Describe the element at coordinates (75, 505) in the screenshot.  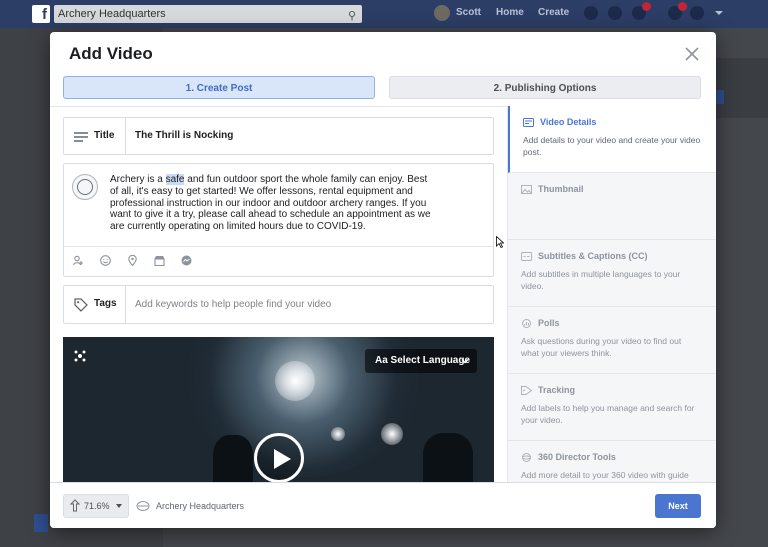
I see `upload-icon` at that location.